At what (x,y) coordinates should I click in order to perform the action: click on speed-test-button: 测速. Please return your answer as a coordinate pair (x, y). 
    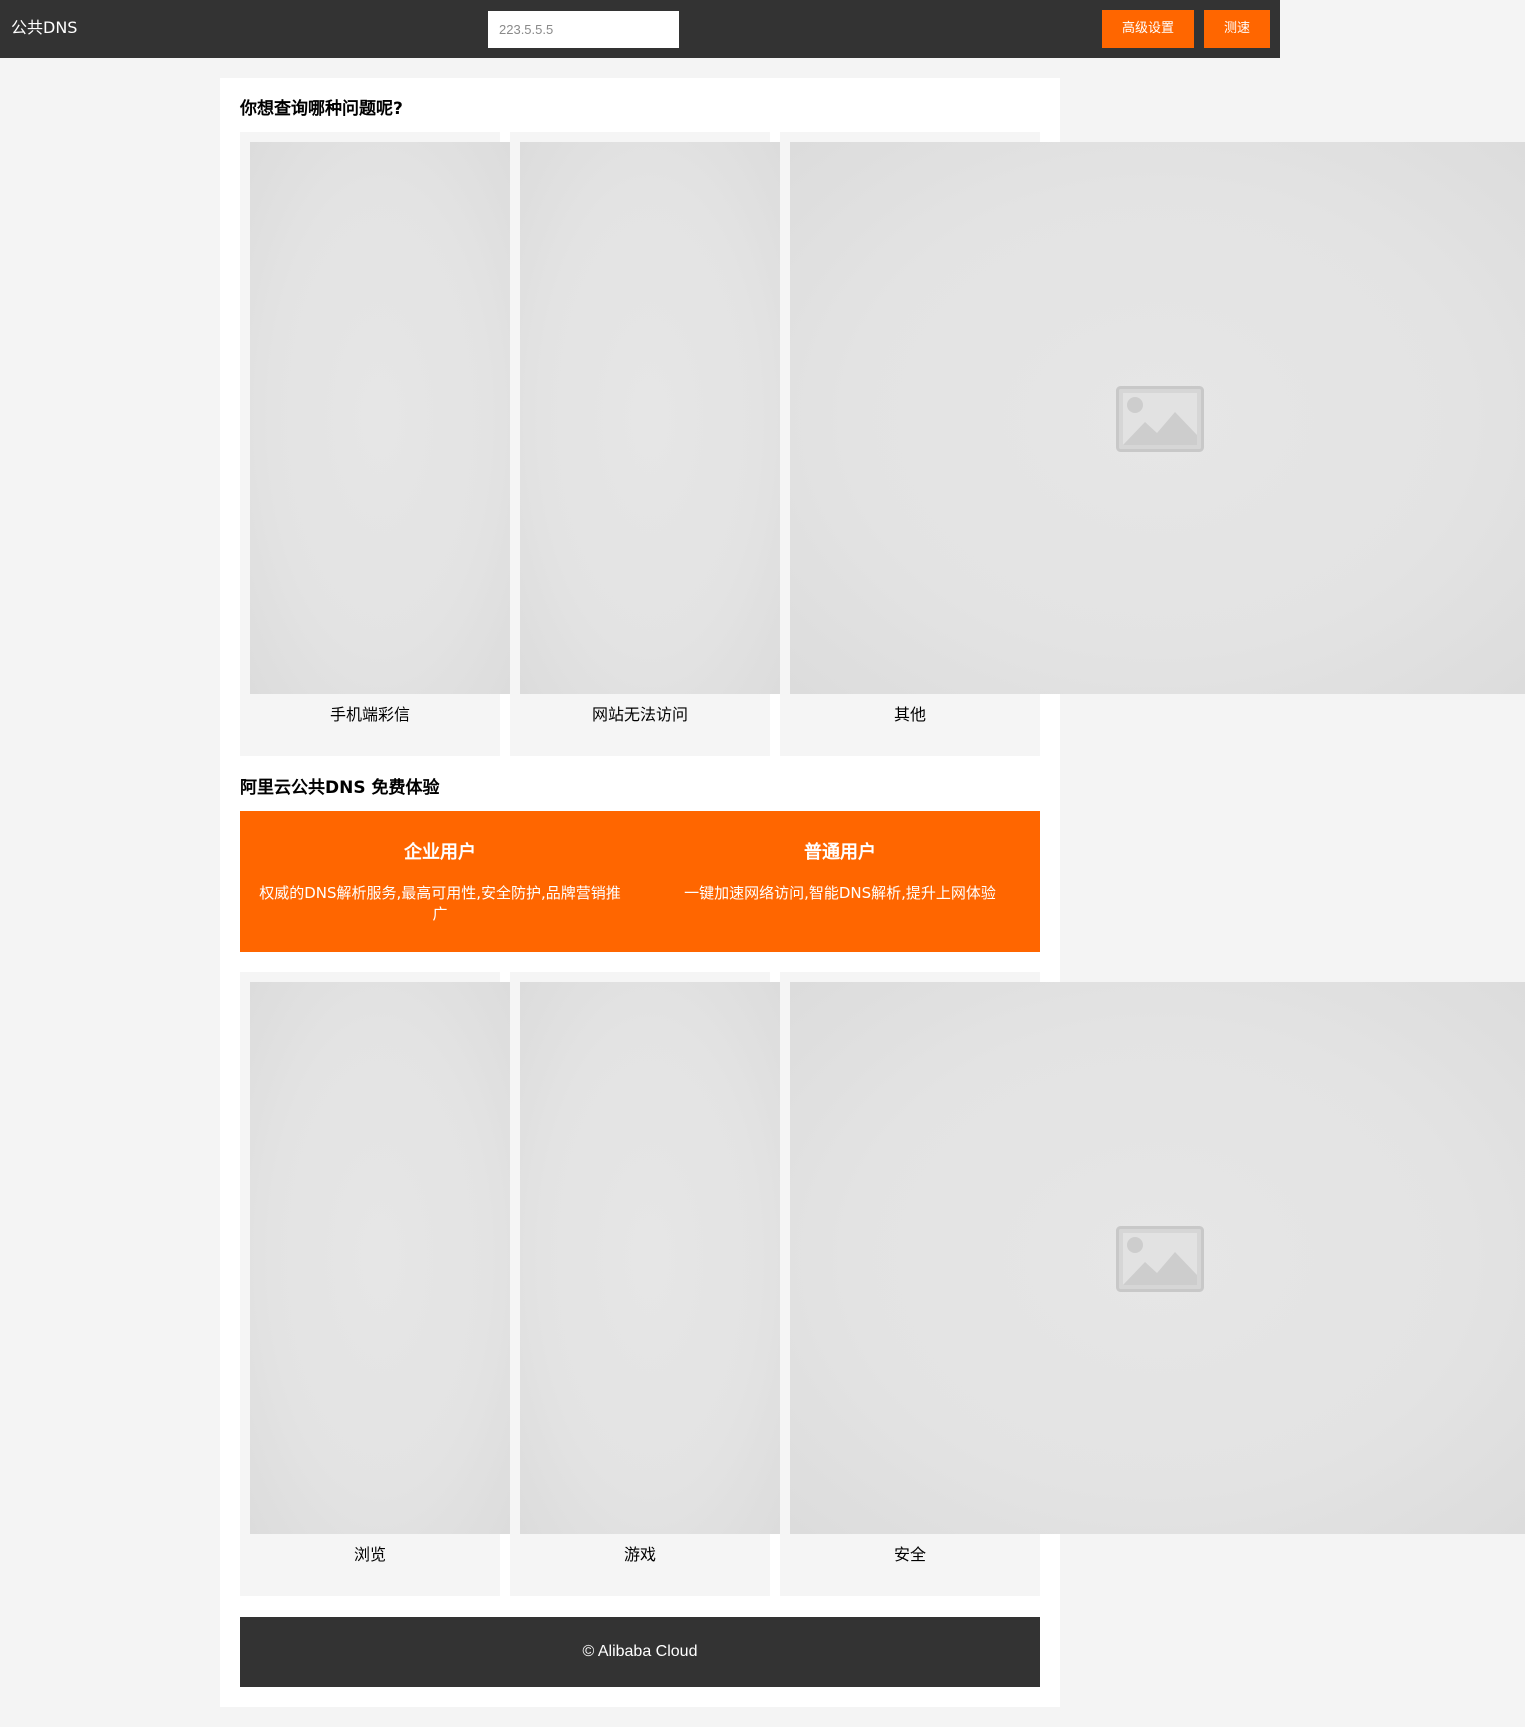
    Looking at the image, I should click on (1237, 29).